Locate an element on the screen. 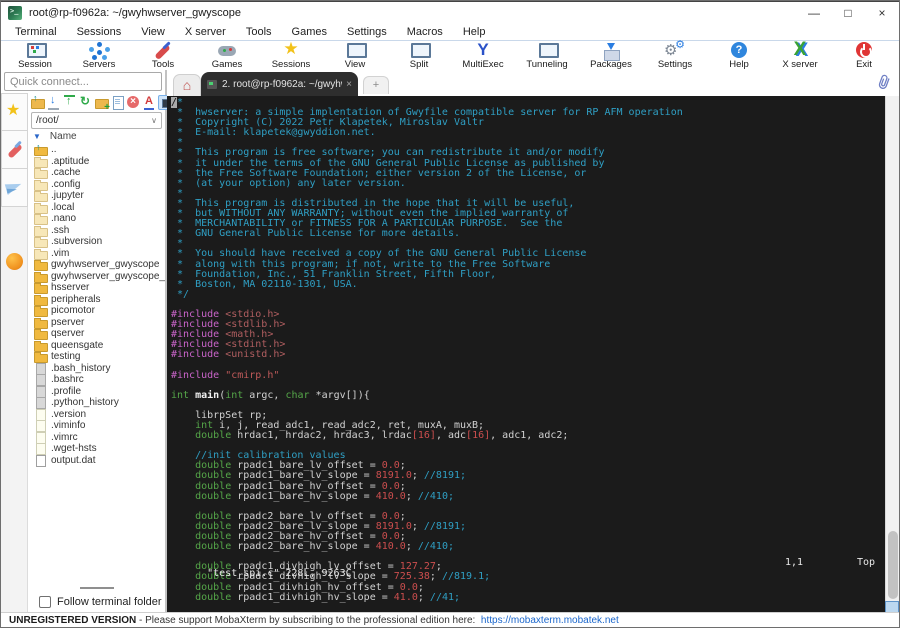 This screenshot has height=628, width=900. toolbar-exit-button: Exit is located at coordinates (864, 56).